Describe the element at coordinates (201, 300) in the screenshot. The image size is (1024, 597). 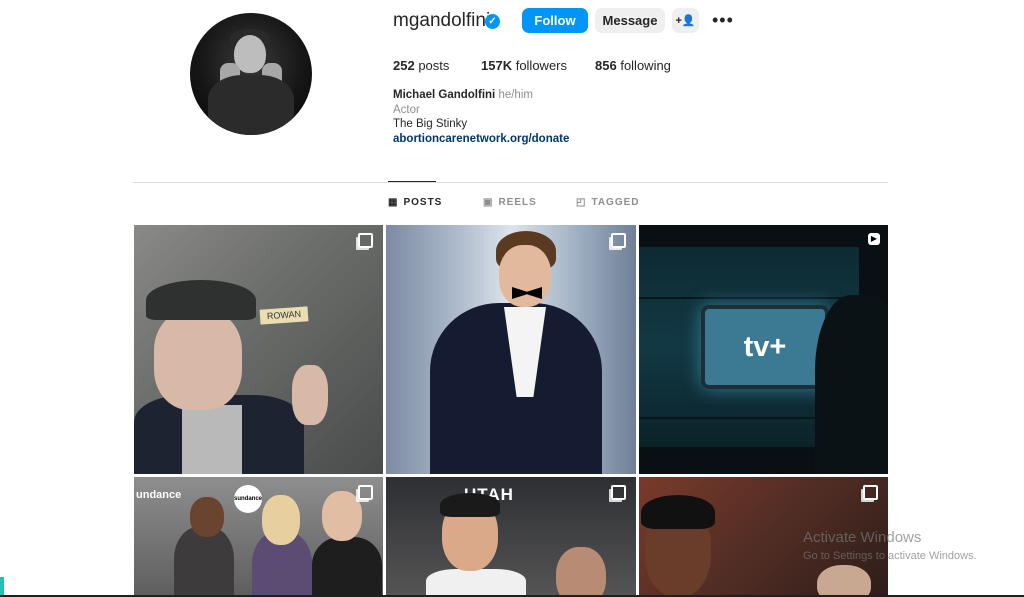
I see `photo-cap` at that location.